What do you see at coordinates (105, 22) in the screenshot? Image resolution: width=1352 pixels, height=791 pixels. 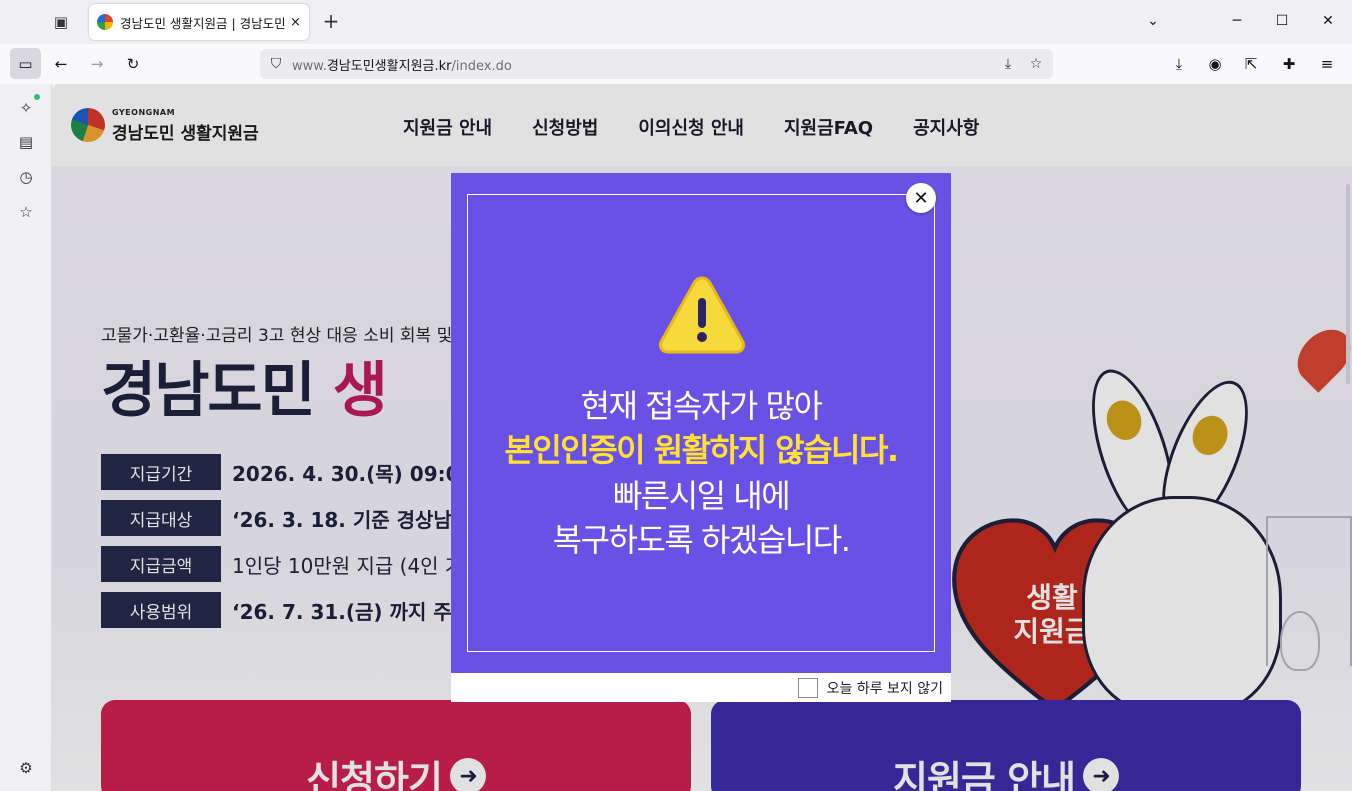 I see `site-favicon-icon` at bounding box center [105, 22].